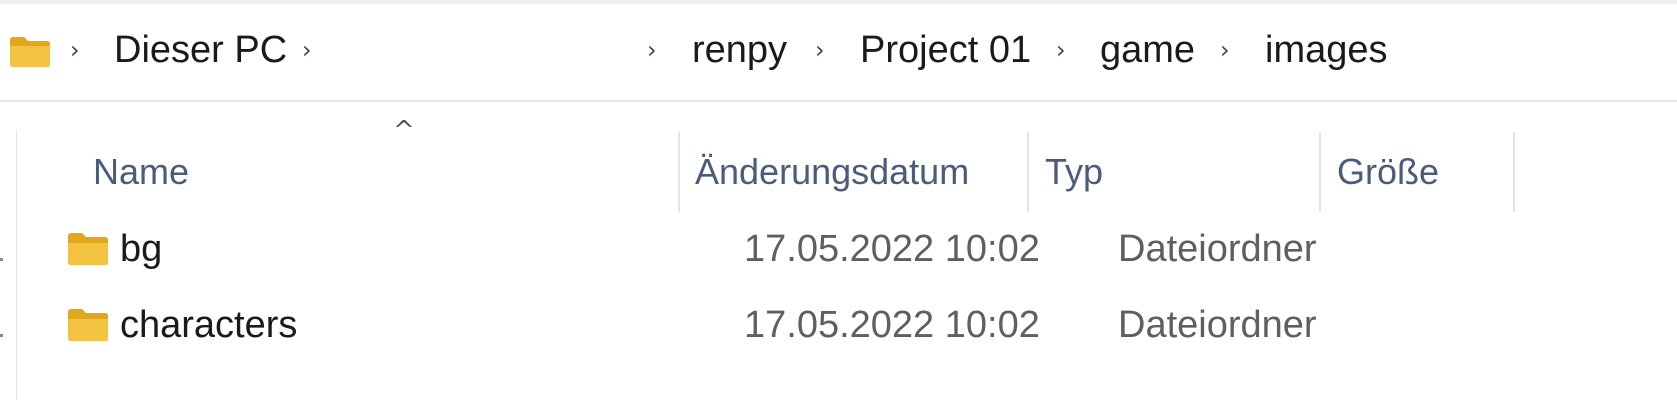  I want to click on column-header-type: Typ, so click(1074, 172).